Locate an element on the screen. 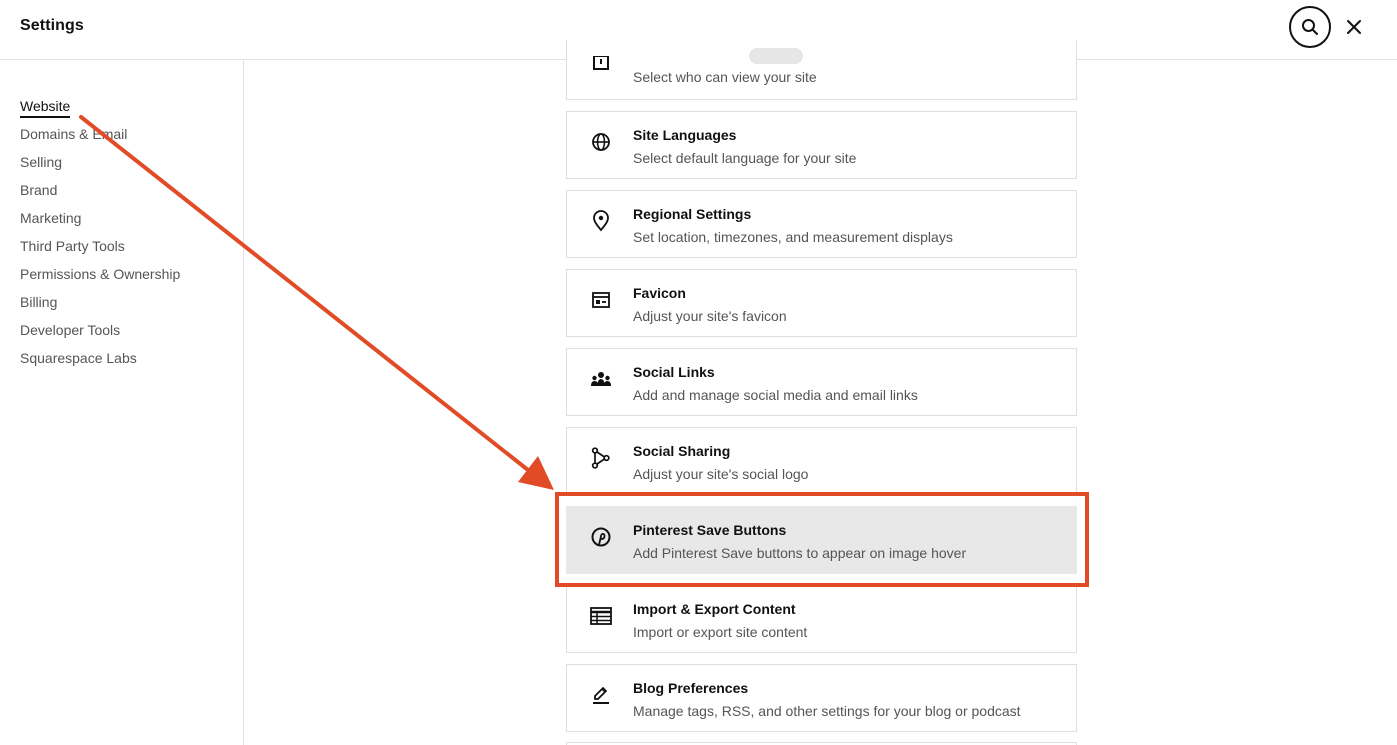 Image resolution: width=1397 pixels, height=745 pixels. lock-icon is located at coordinates (601, 58).